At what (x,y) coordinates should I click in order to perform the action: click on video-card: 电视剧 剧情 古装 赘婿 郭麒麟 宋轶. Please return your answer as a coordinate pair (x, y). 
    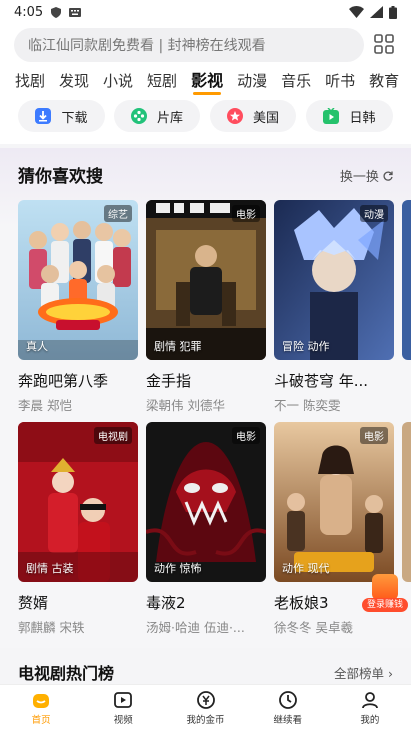
    Looking at the image, I should click on (78, 529).